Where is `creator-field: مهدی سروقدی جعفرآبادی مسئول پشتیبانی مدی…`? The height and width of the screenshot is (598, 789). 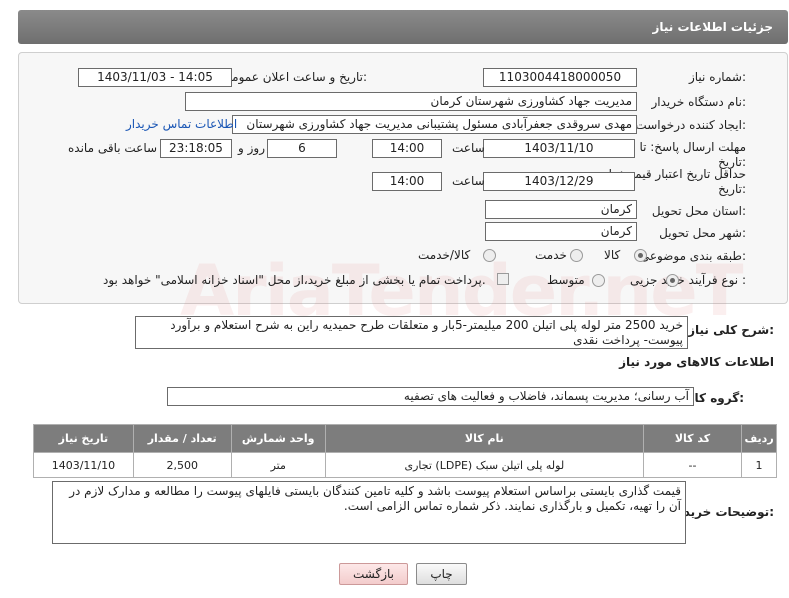
creator-field: مهدی سروقدی جعفرآبادی مسئول پشتیبانی مدی… is located at coordinates (434, 124).